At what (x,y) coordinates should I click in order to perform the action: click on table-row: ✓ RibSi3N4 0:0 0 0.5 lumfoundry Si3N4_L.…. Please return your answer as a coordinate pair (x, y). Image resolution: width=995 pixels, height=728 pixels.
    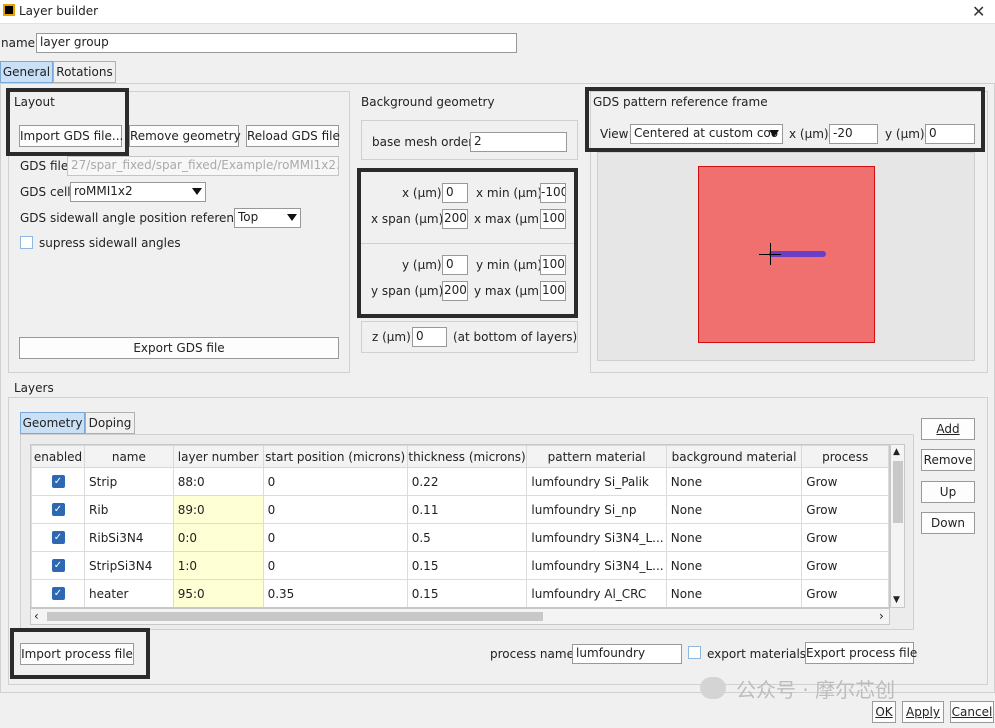
    Looking at the image, I should click on (460, 537).